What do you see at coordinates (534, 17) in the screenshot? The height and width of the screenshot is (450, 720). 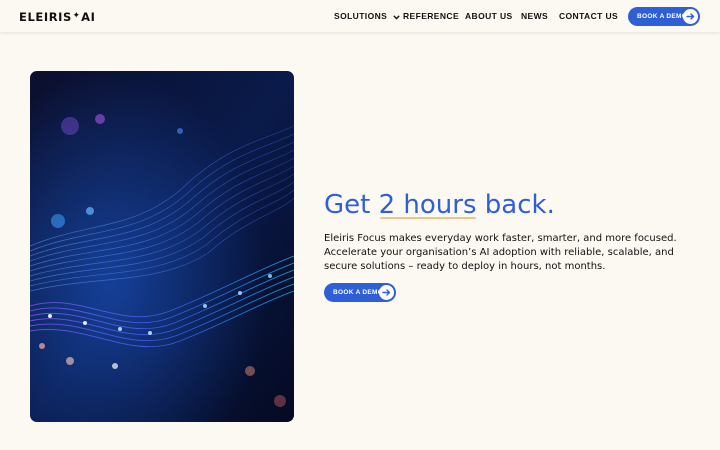 I see `nav-item-news: NEWS` at bounding box center [534, 17].